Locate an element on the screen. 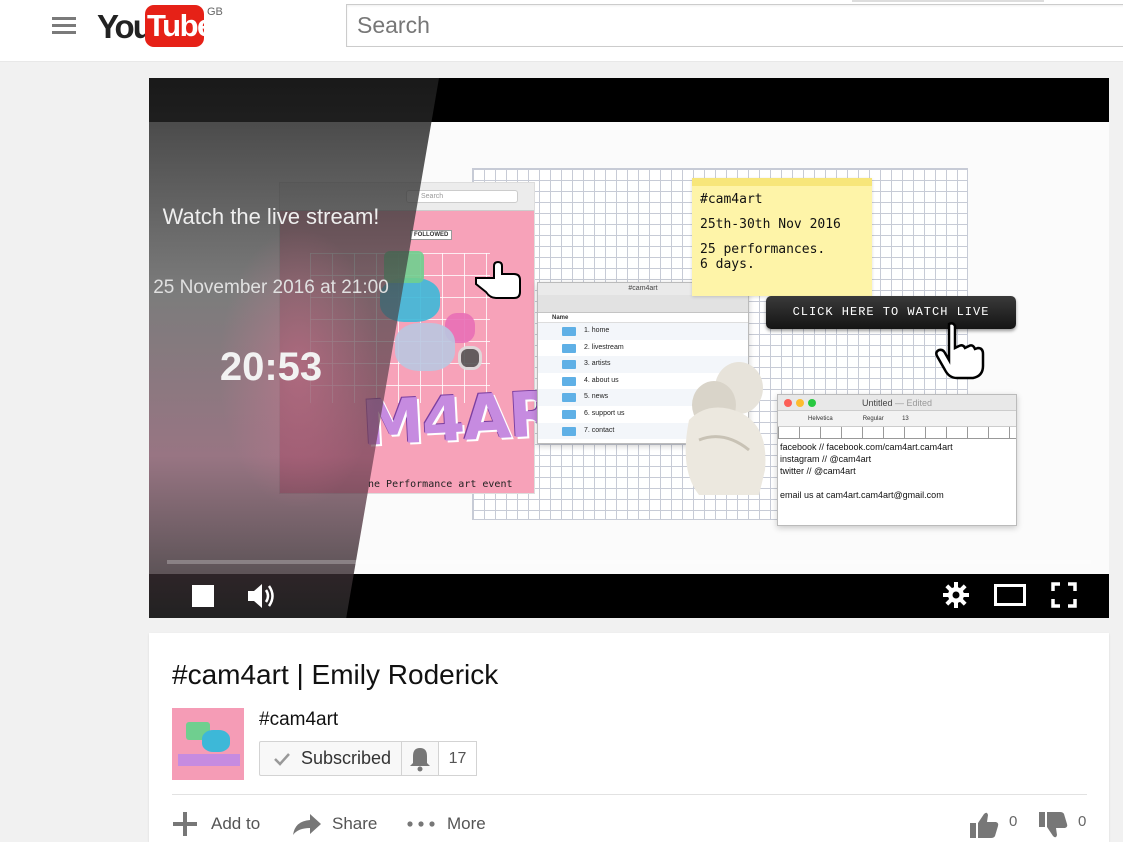 The height and width of the screenshot is (842, 1123). overlay-date: 25 November 2016 at 21:00 is located at coordinates (271, 287).